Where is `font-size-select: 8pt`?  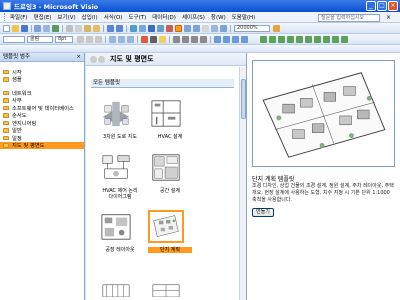
font-size-select: 8pt is located at coordinates (64, 39).